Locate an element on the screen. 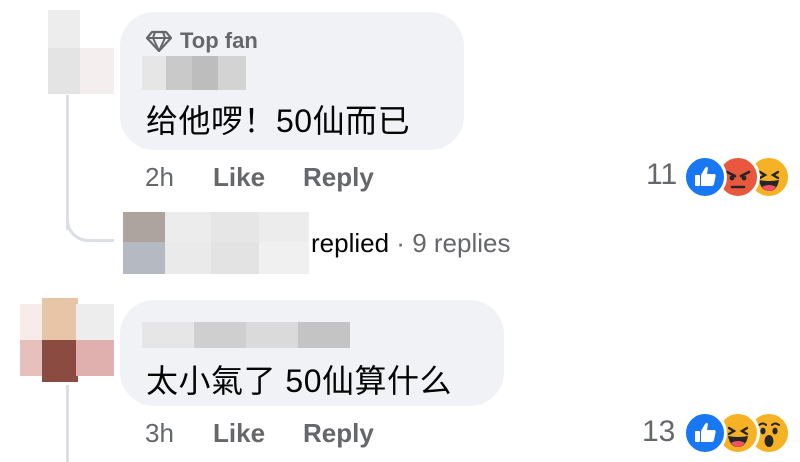 Image resolution: width=800 pixels, height=462 pixels. replied-label: replied is located at coordinates (350, 243).